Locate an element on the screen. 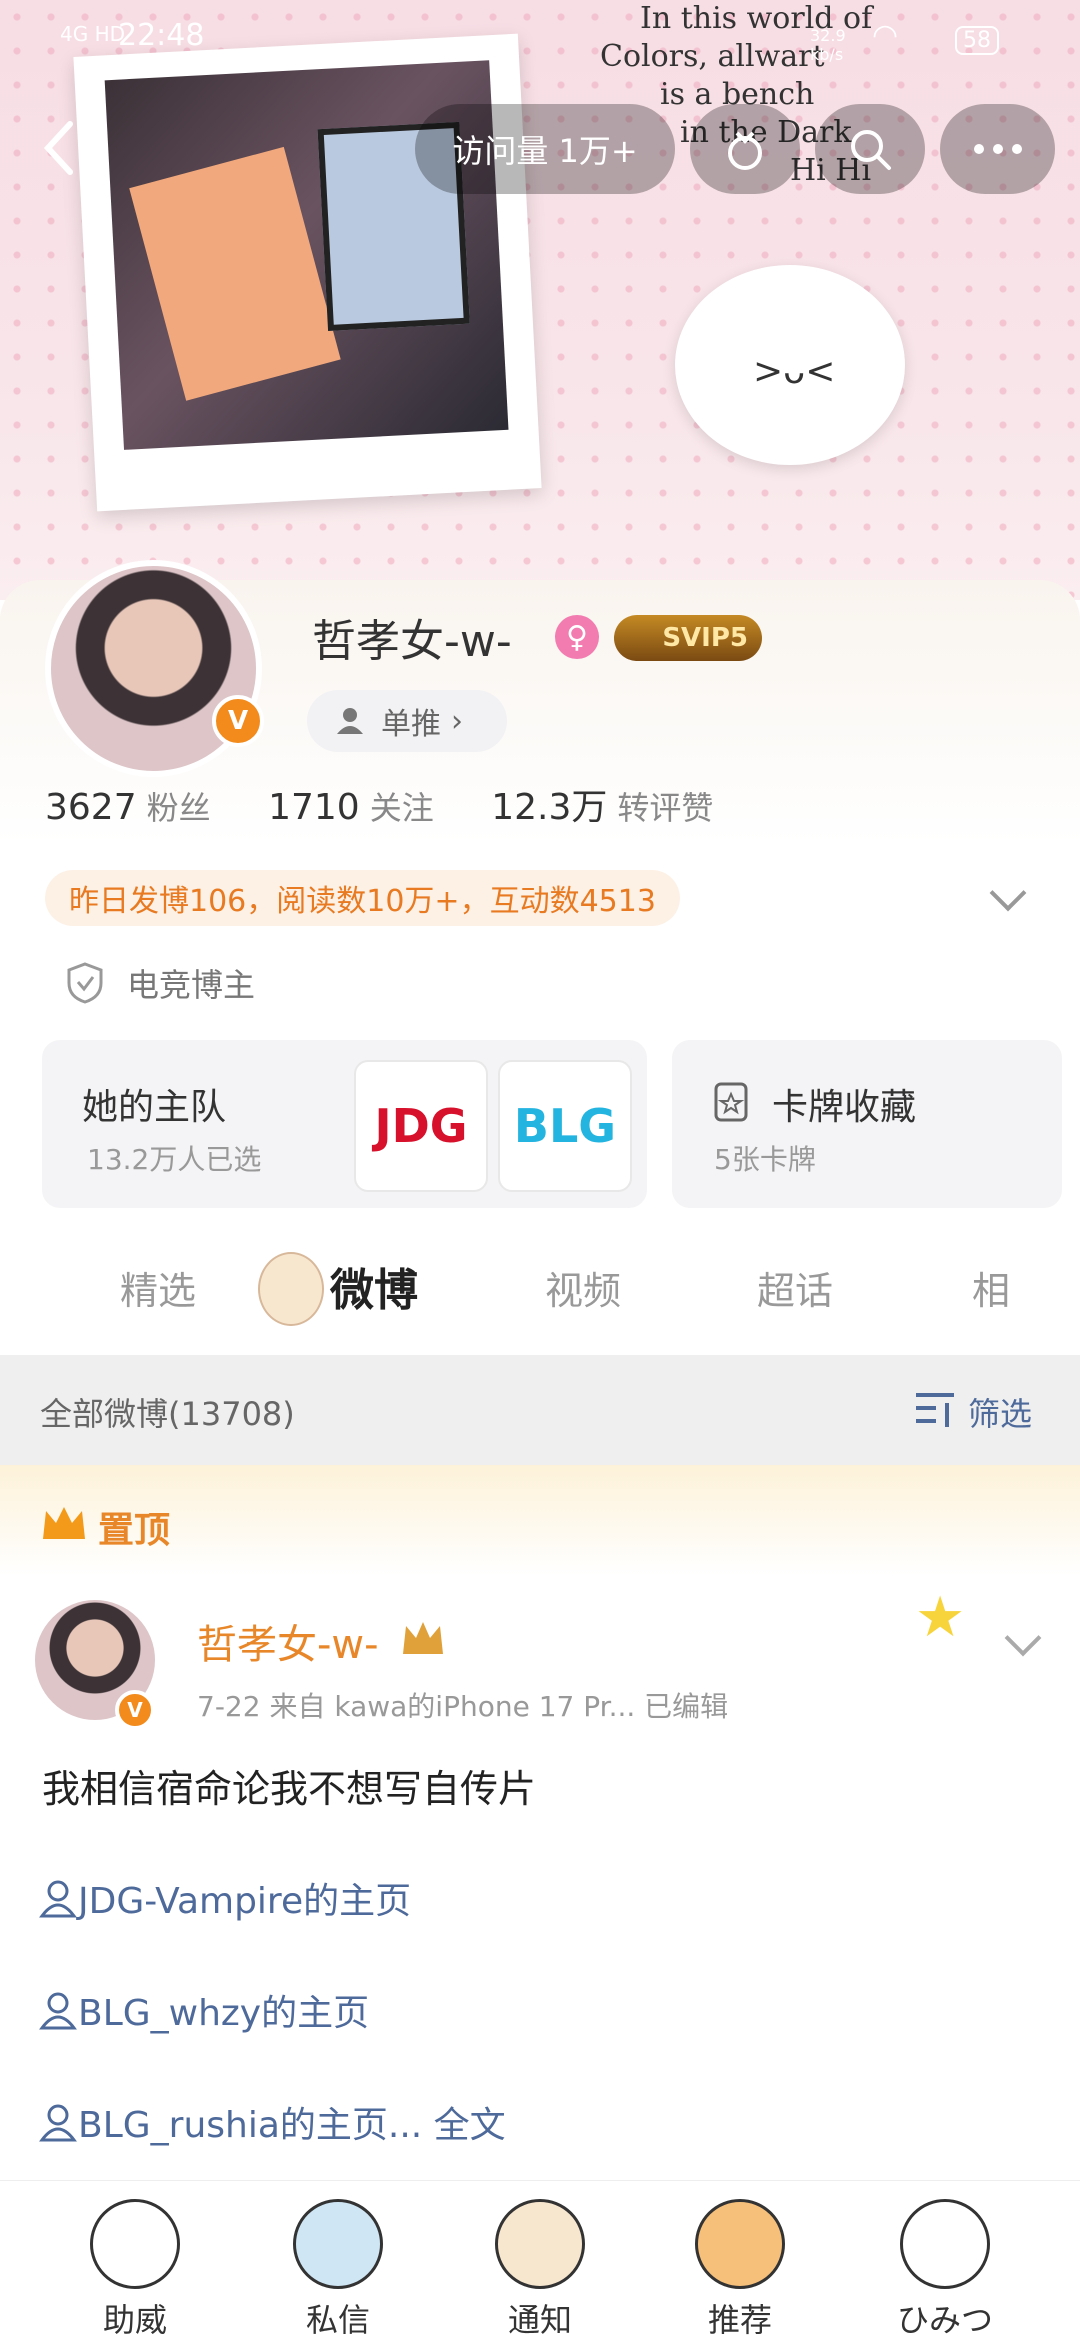  home-team-count: 13.2万人已选 is located at coordinates (174, 1159).